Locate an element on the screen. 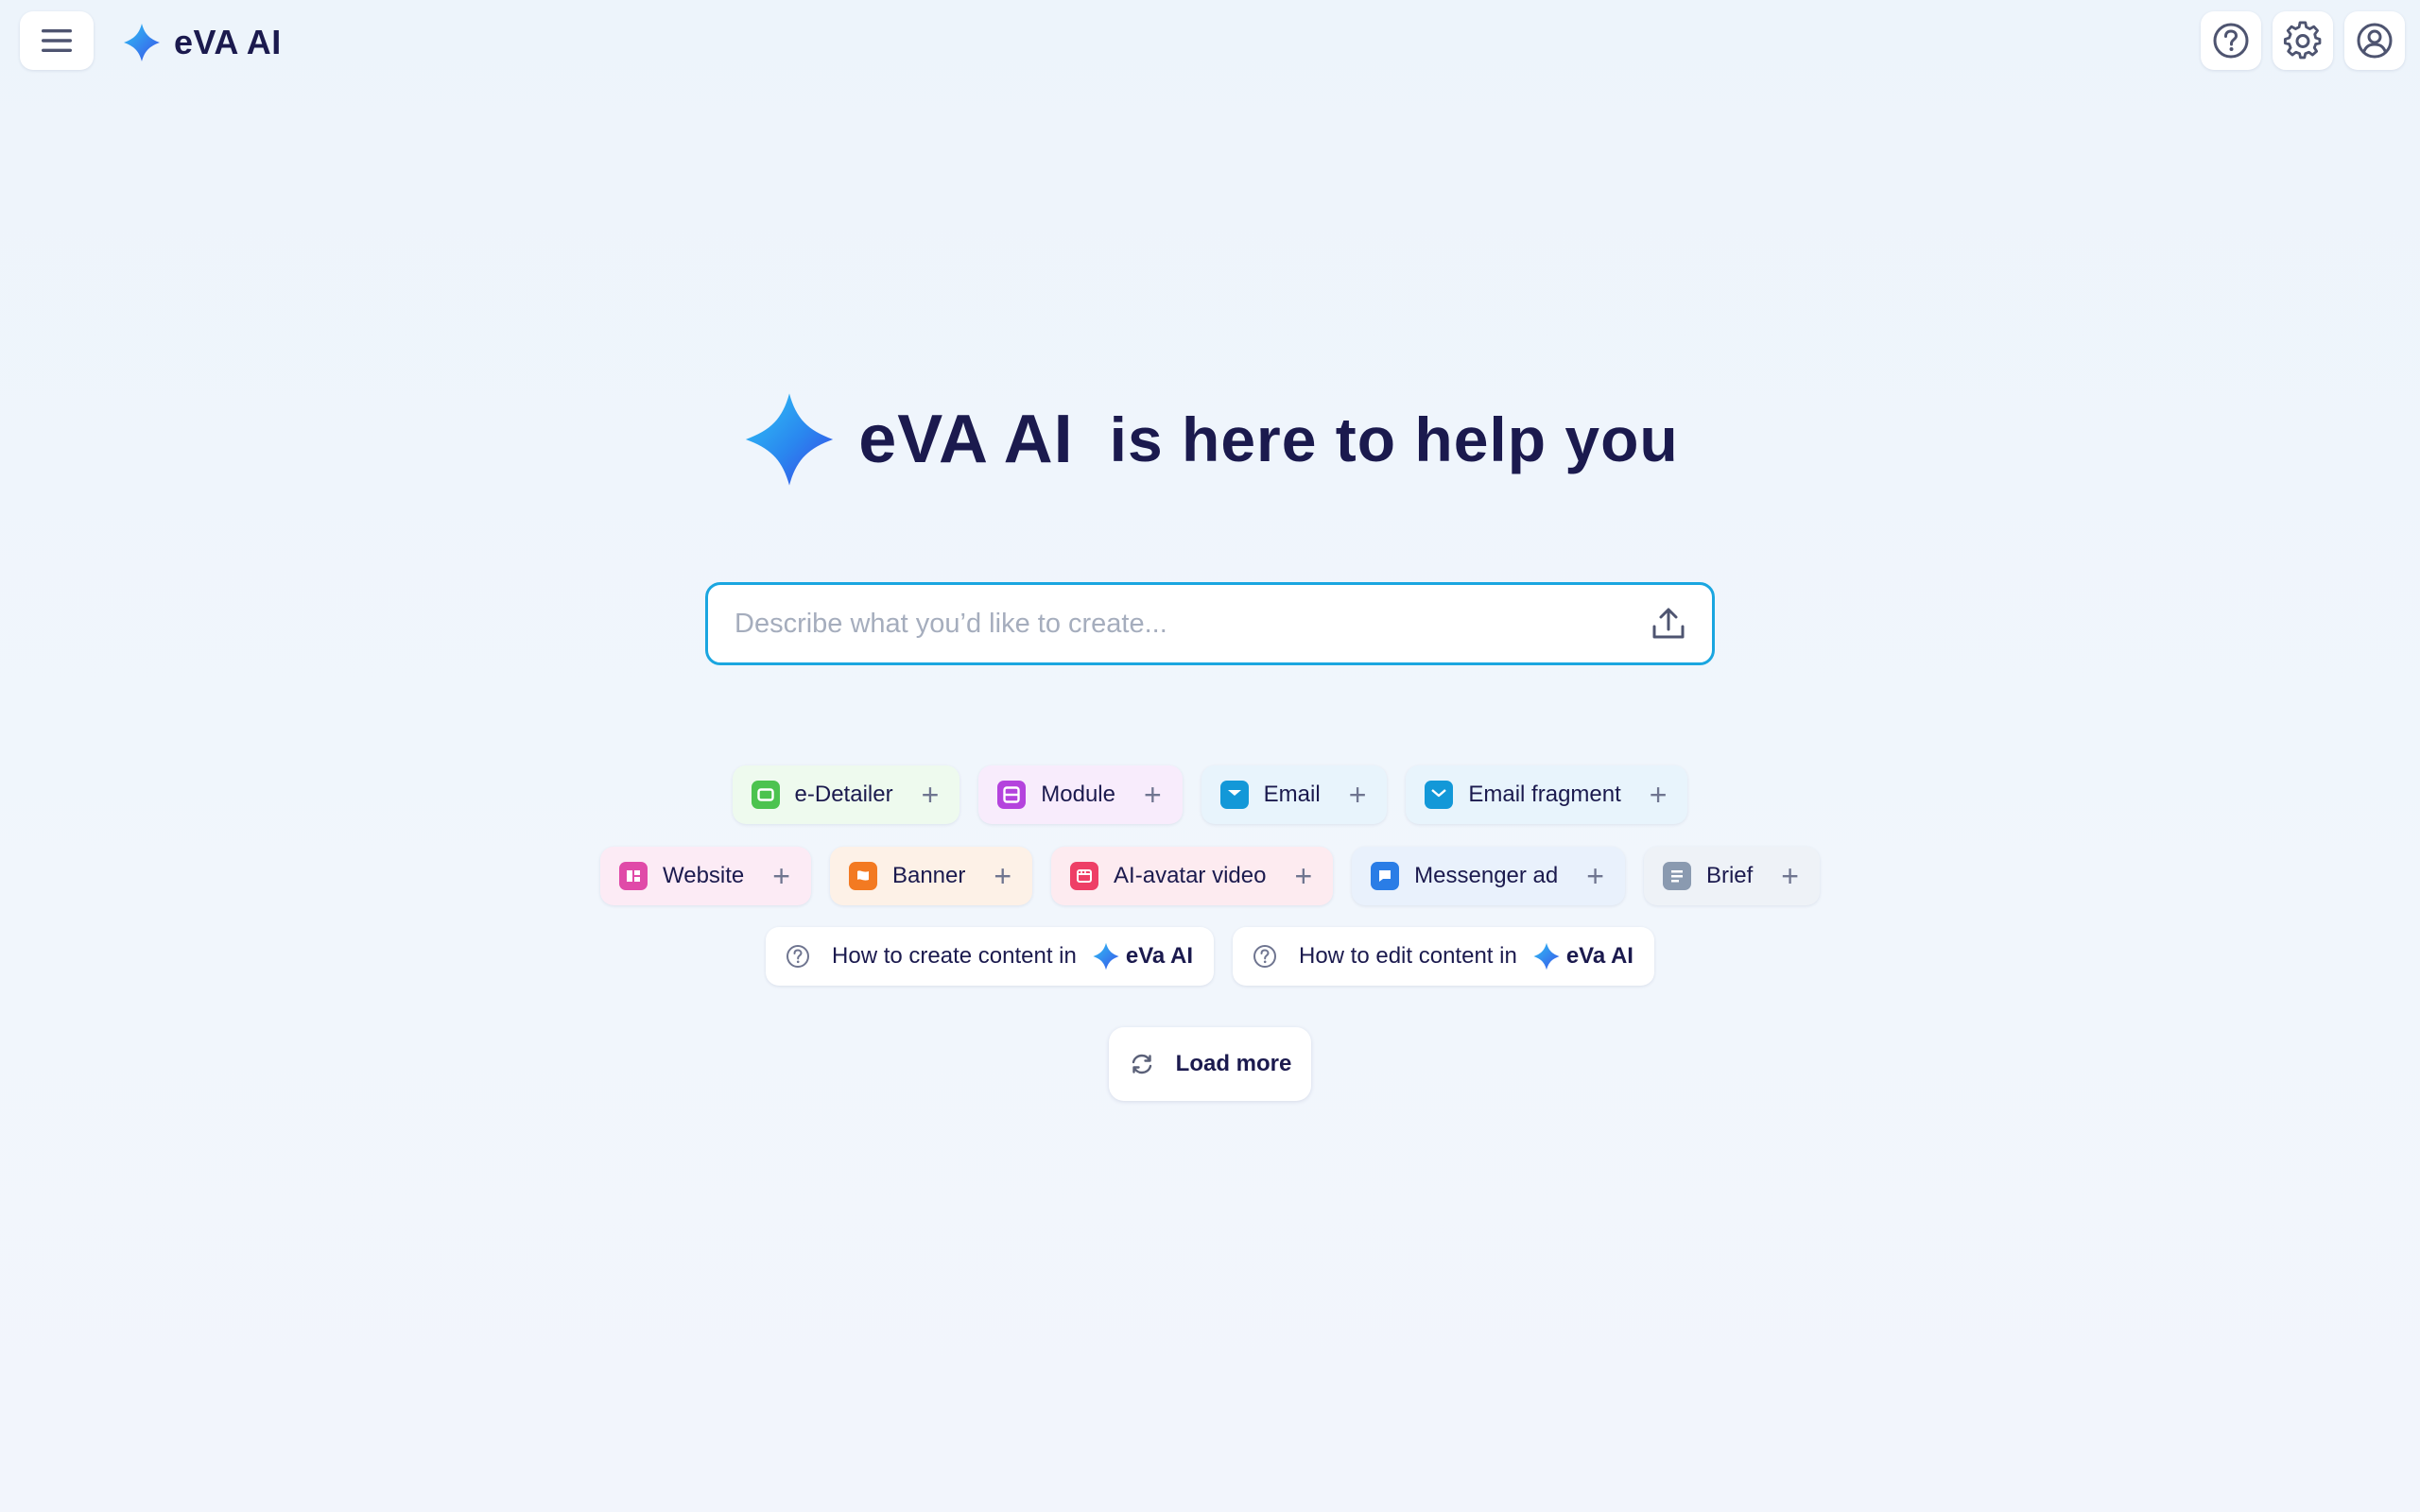 Image resolution: width=2420 pixels, height=1512 pixels. chip-email-fragment: Email fragment + is located at coordinates (1547, 794).